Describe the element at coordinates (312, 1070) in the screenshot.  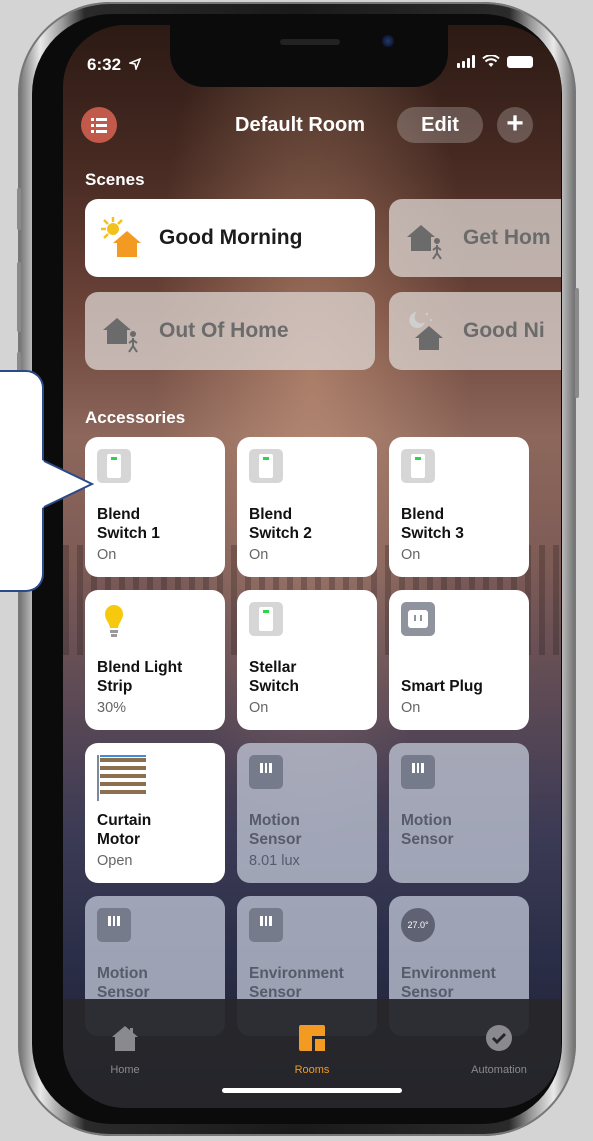
I see `tab-label: Rooms` at that location.